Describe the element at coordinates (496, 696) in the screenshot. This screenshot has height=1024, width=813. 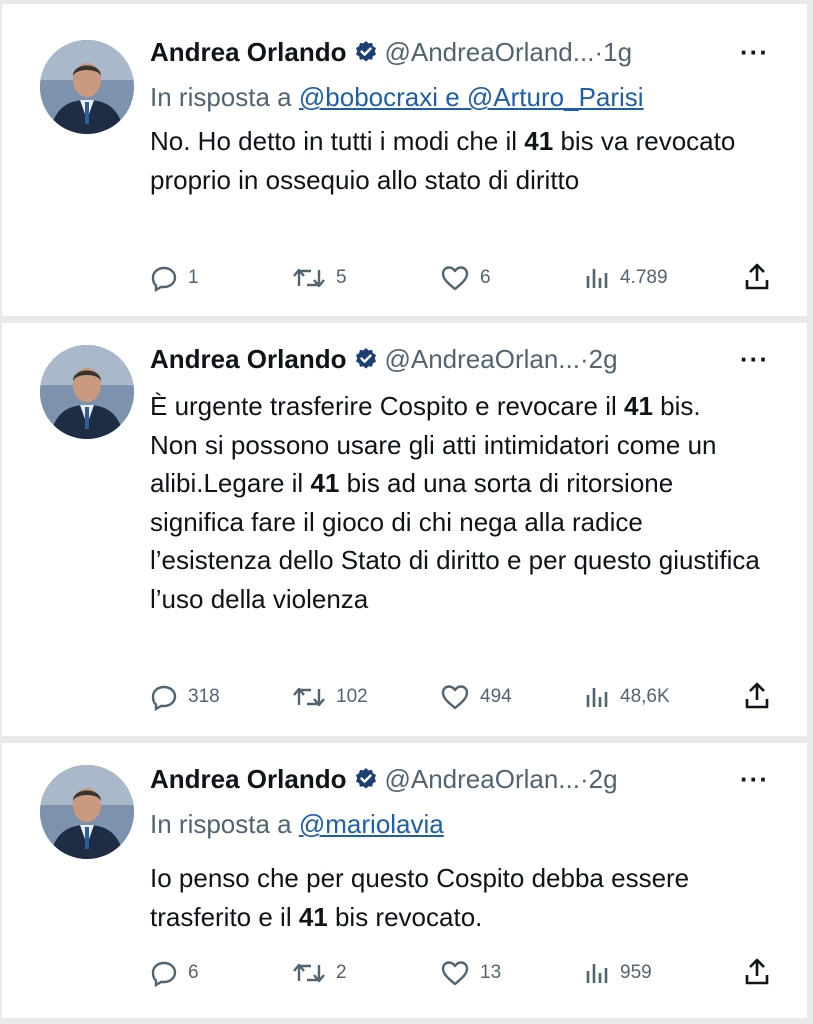
I see `like-count: 494` at that location.